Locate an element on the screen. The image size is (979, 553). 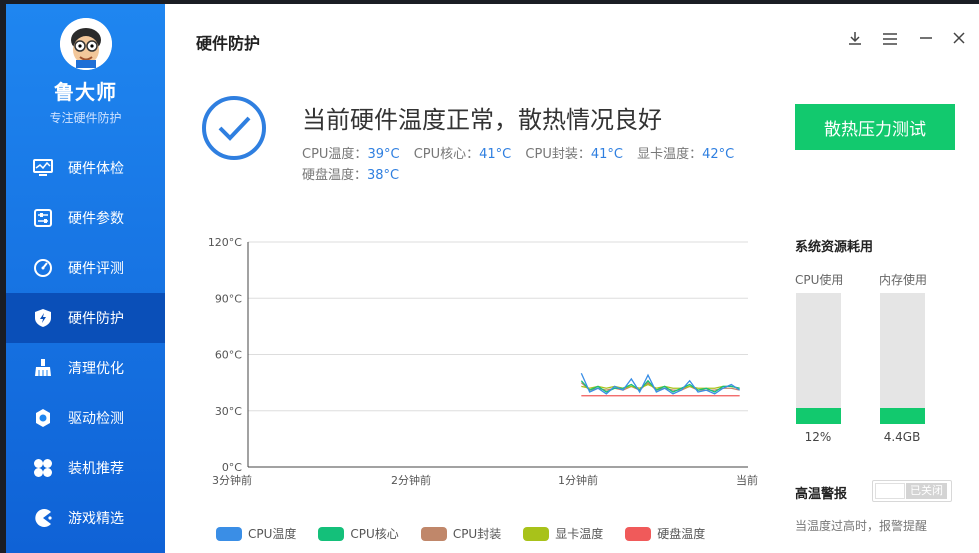
y-tick-label: 60°C is located at coordinates (228, 355).